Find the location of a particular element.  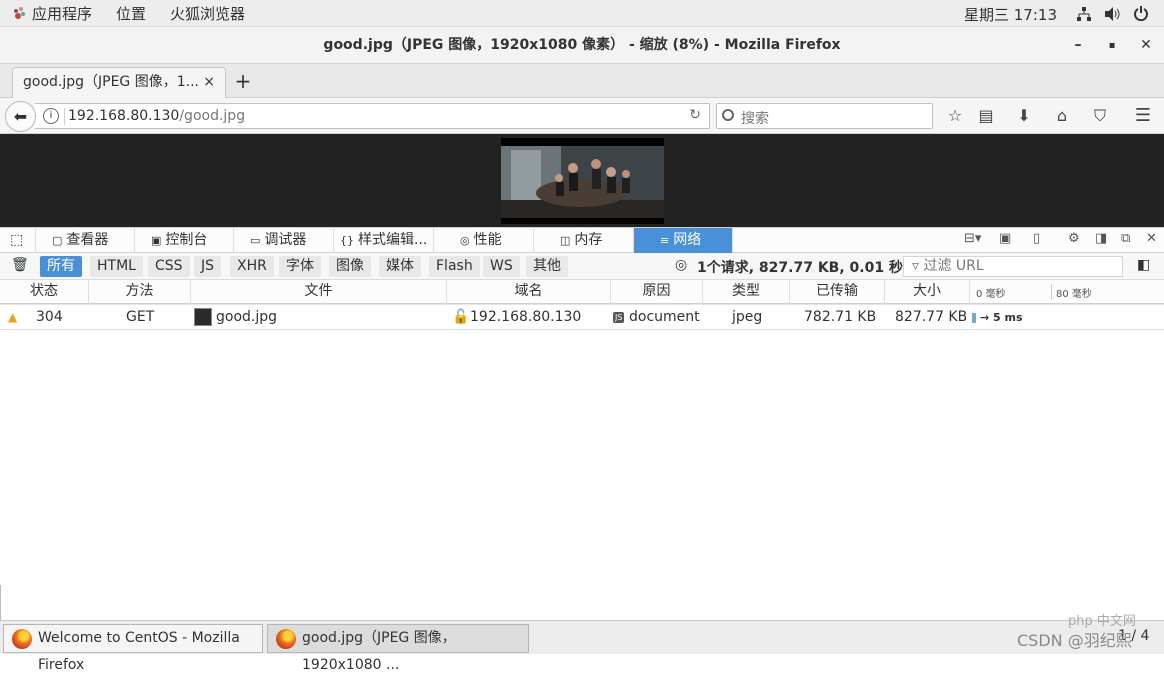

new-tab-button: + is located at coordinates (243, 81).